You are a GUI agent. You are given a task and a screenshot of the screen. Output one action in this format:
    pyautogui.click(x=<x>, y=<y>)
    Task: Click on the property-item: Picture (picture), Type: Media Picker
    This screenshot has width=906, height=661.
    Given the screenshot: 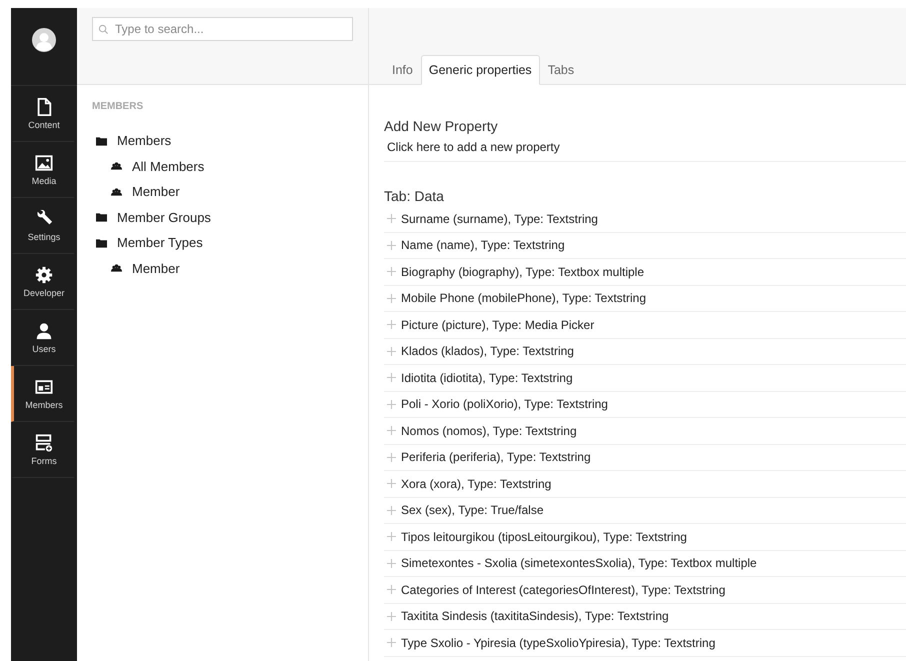 What is the action you would take?
    pyautogui.click(x=497, y=325)
    